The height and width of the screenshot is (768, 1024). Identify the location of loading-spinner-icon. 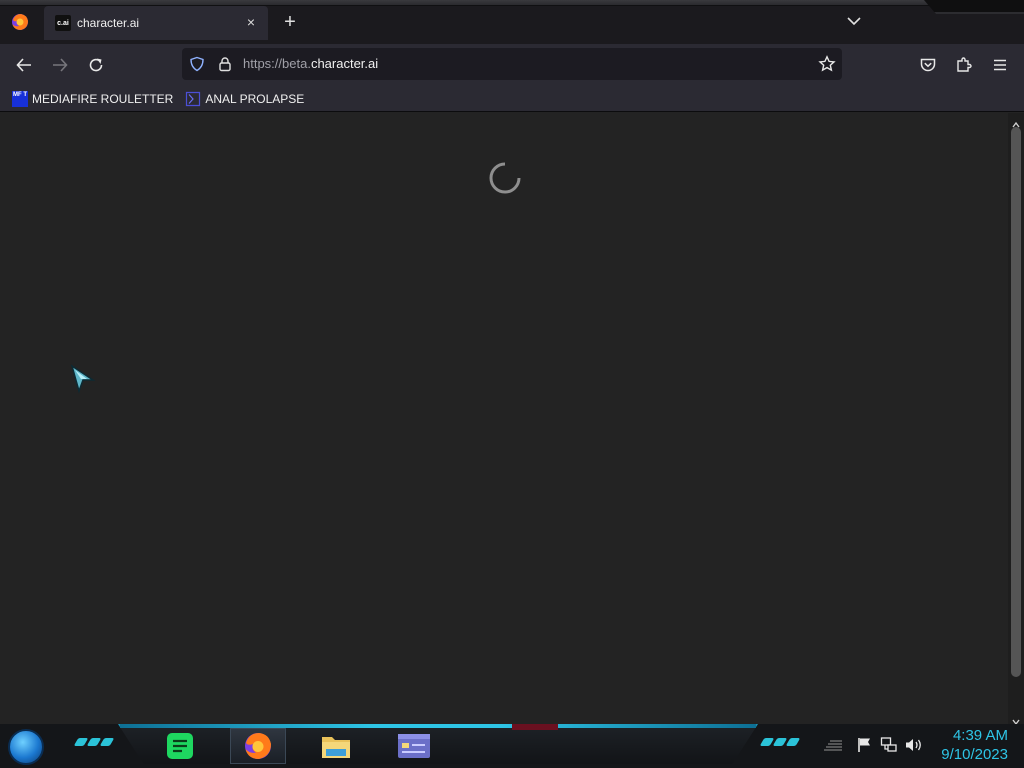
(505, 178).